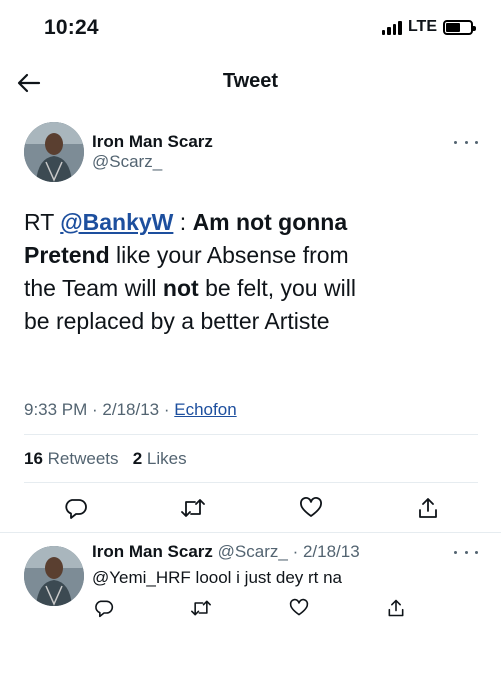 This screenshot has height=680, width=501. Describe the element at coordinates (152, 551) in the screenshot. I see `reply-author-name: Iron Man Scarz` at that location.